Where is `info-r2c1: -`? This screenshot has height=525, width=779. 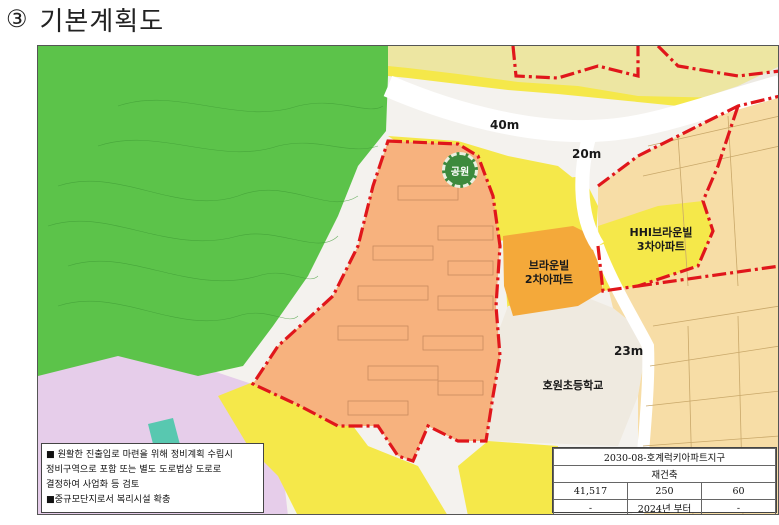 info-r2c1: - is located at coordinates (590, 506).